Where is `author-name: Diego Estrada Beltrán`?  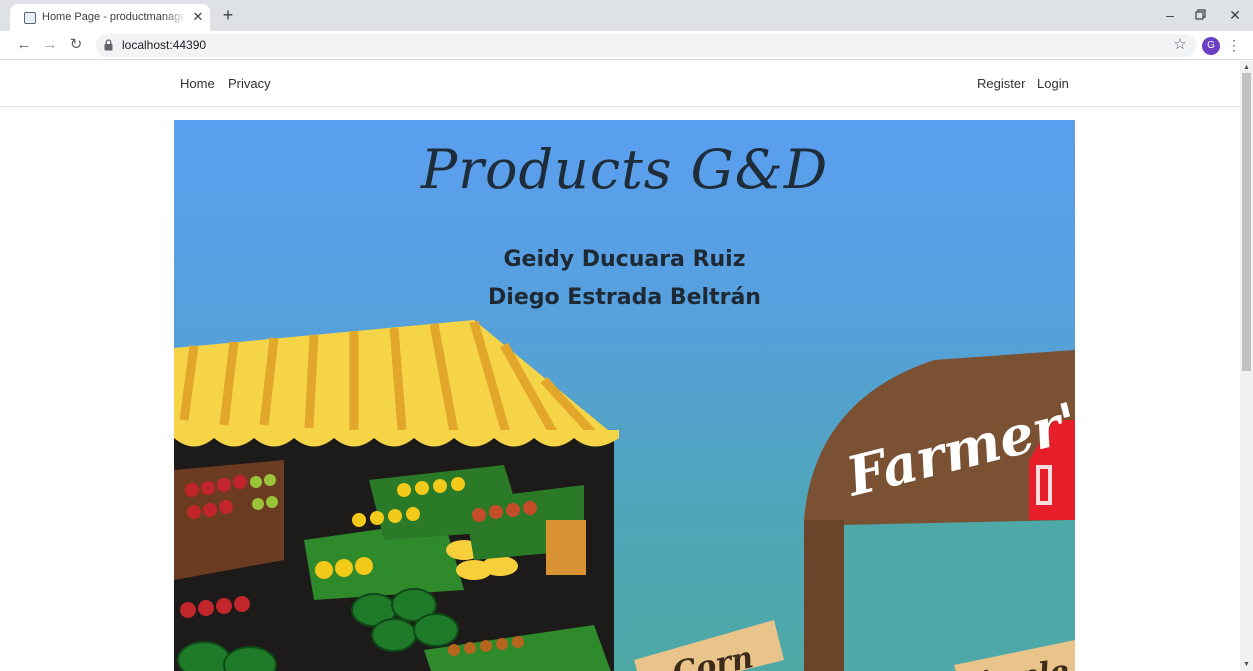
author-name: Diego Estrada Beltrán is located at coordinates (624, 297).